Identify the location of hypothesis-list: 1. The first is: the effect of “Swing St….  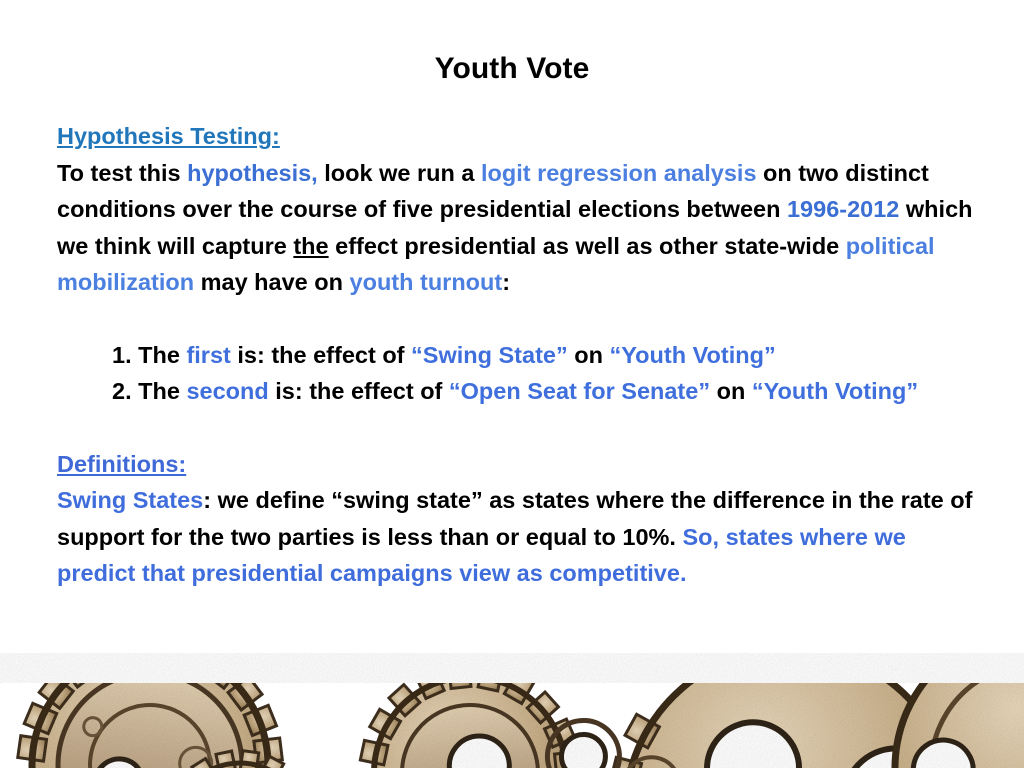
(517, 373).